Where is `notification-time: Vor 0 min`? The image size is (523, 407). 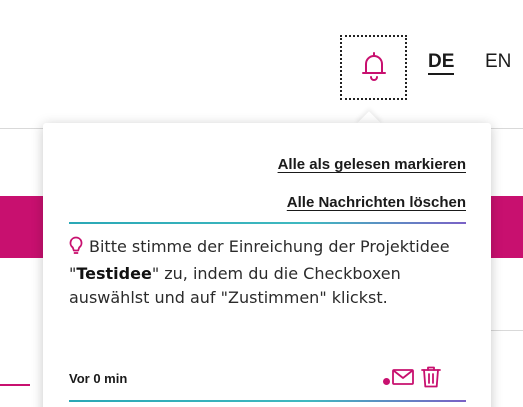 notification-time: Vor 0 min is located at coordinates (98, 378).